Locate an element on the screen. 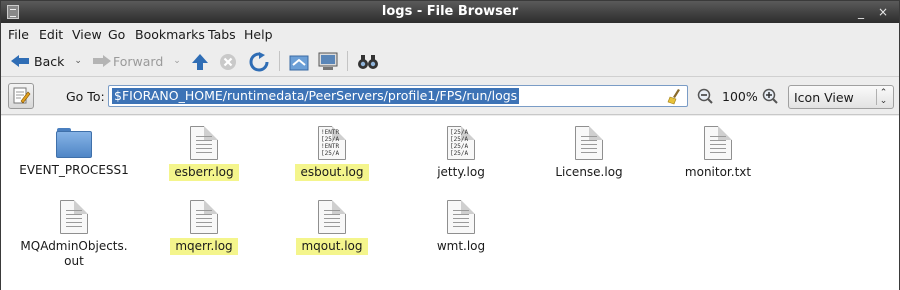 The width and height of the screenshot is (900, 290). file-name: mqout.log is located at coordinates (332, 246).